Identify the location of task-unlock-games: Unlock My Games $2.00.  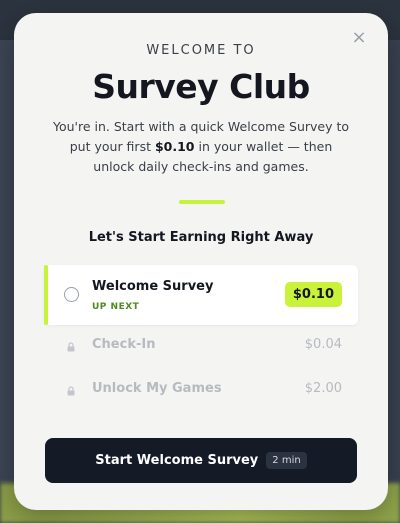
(201, 391).